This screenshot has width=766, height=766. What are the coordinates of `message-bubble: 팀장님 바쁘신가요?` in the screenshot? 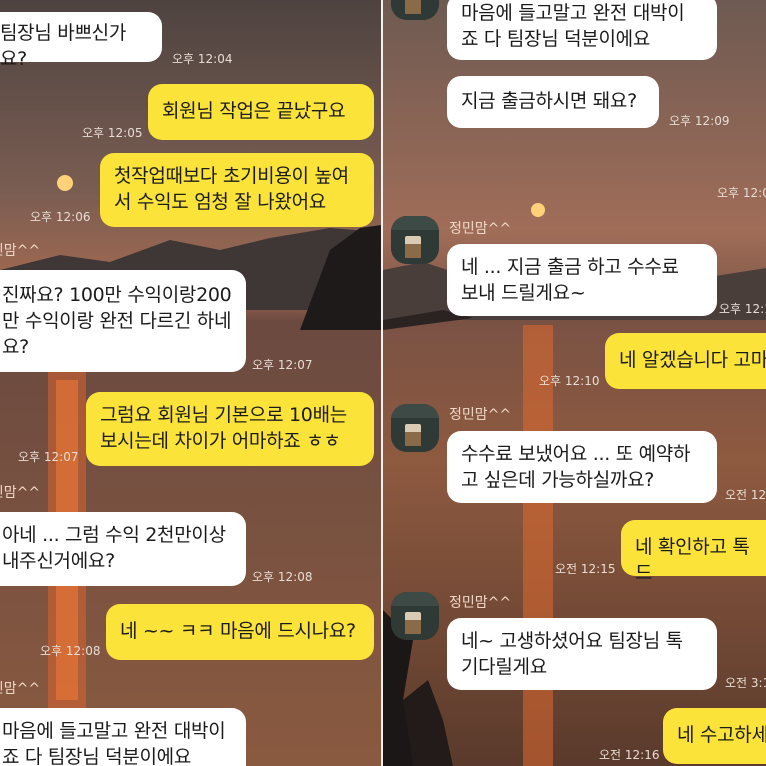 It's located at (81, 41).